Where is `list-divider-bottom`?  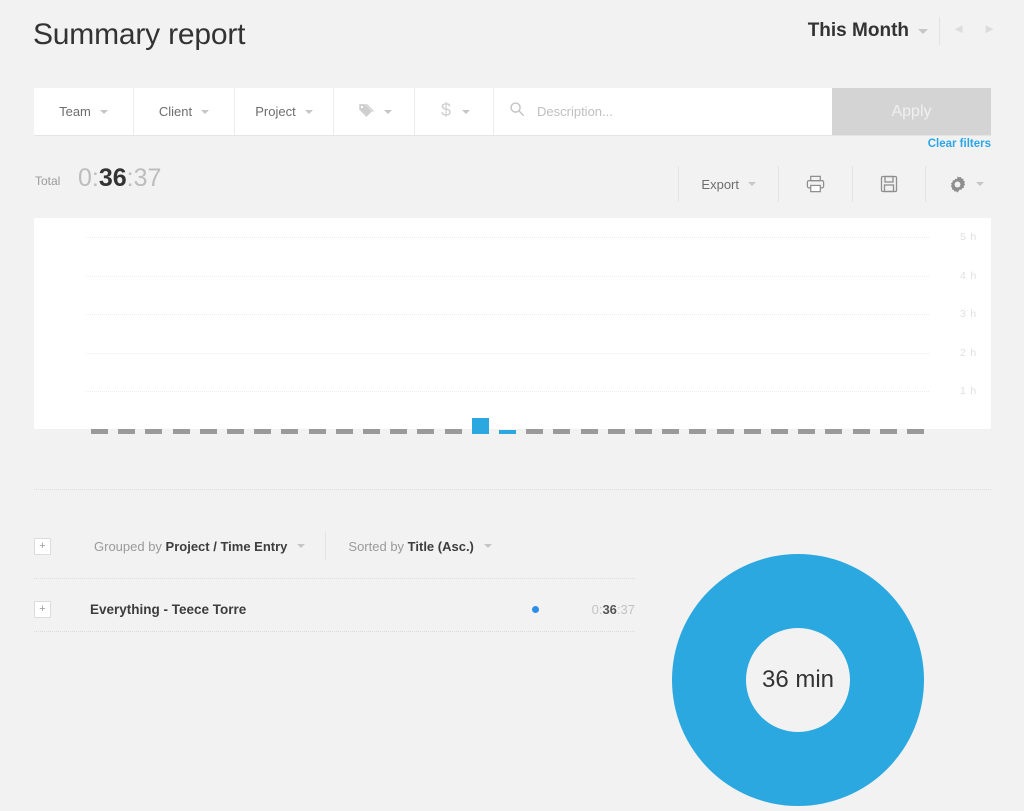
list-divider-bottom is located at coordinates (334, 631).